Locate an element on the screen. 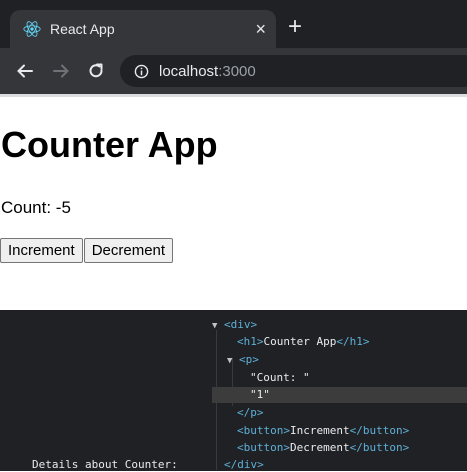  reload-icon is located at coordinates (96, 71).